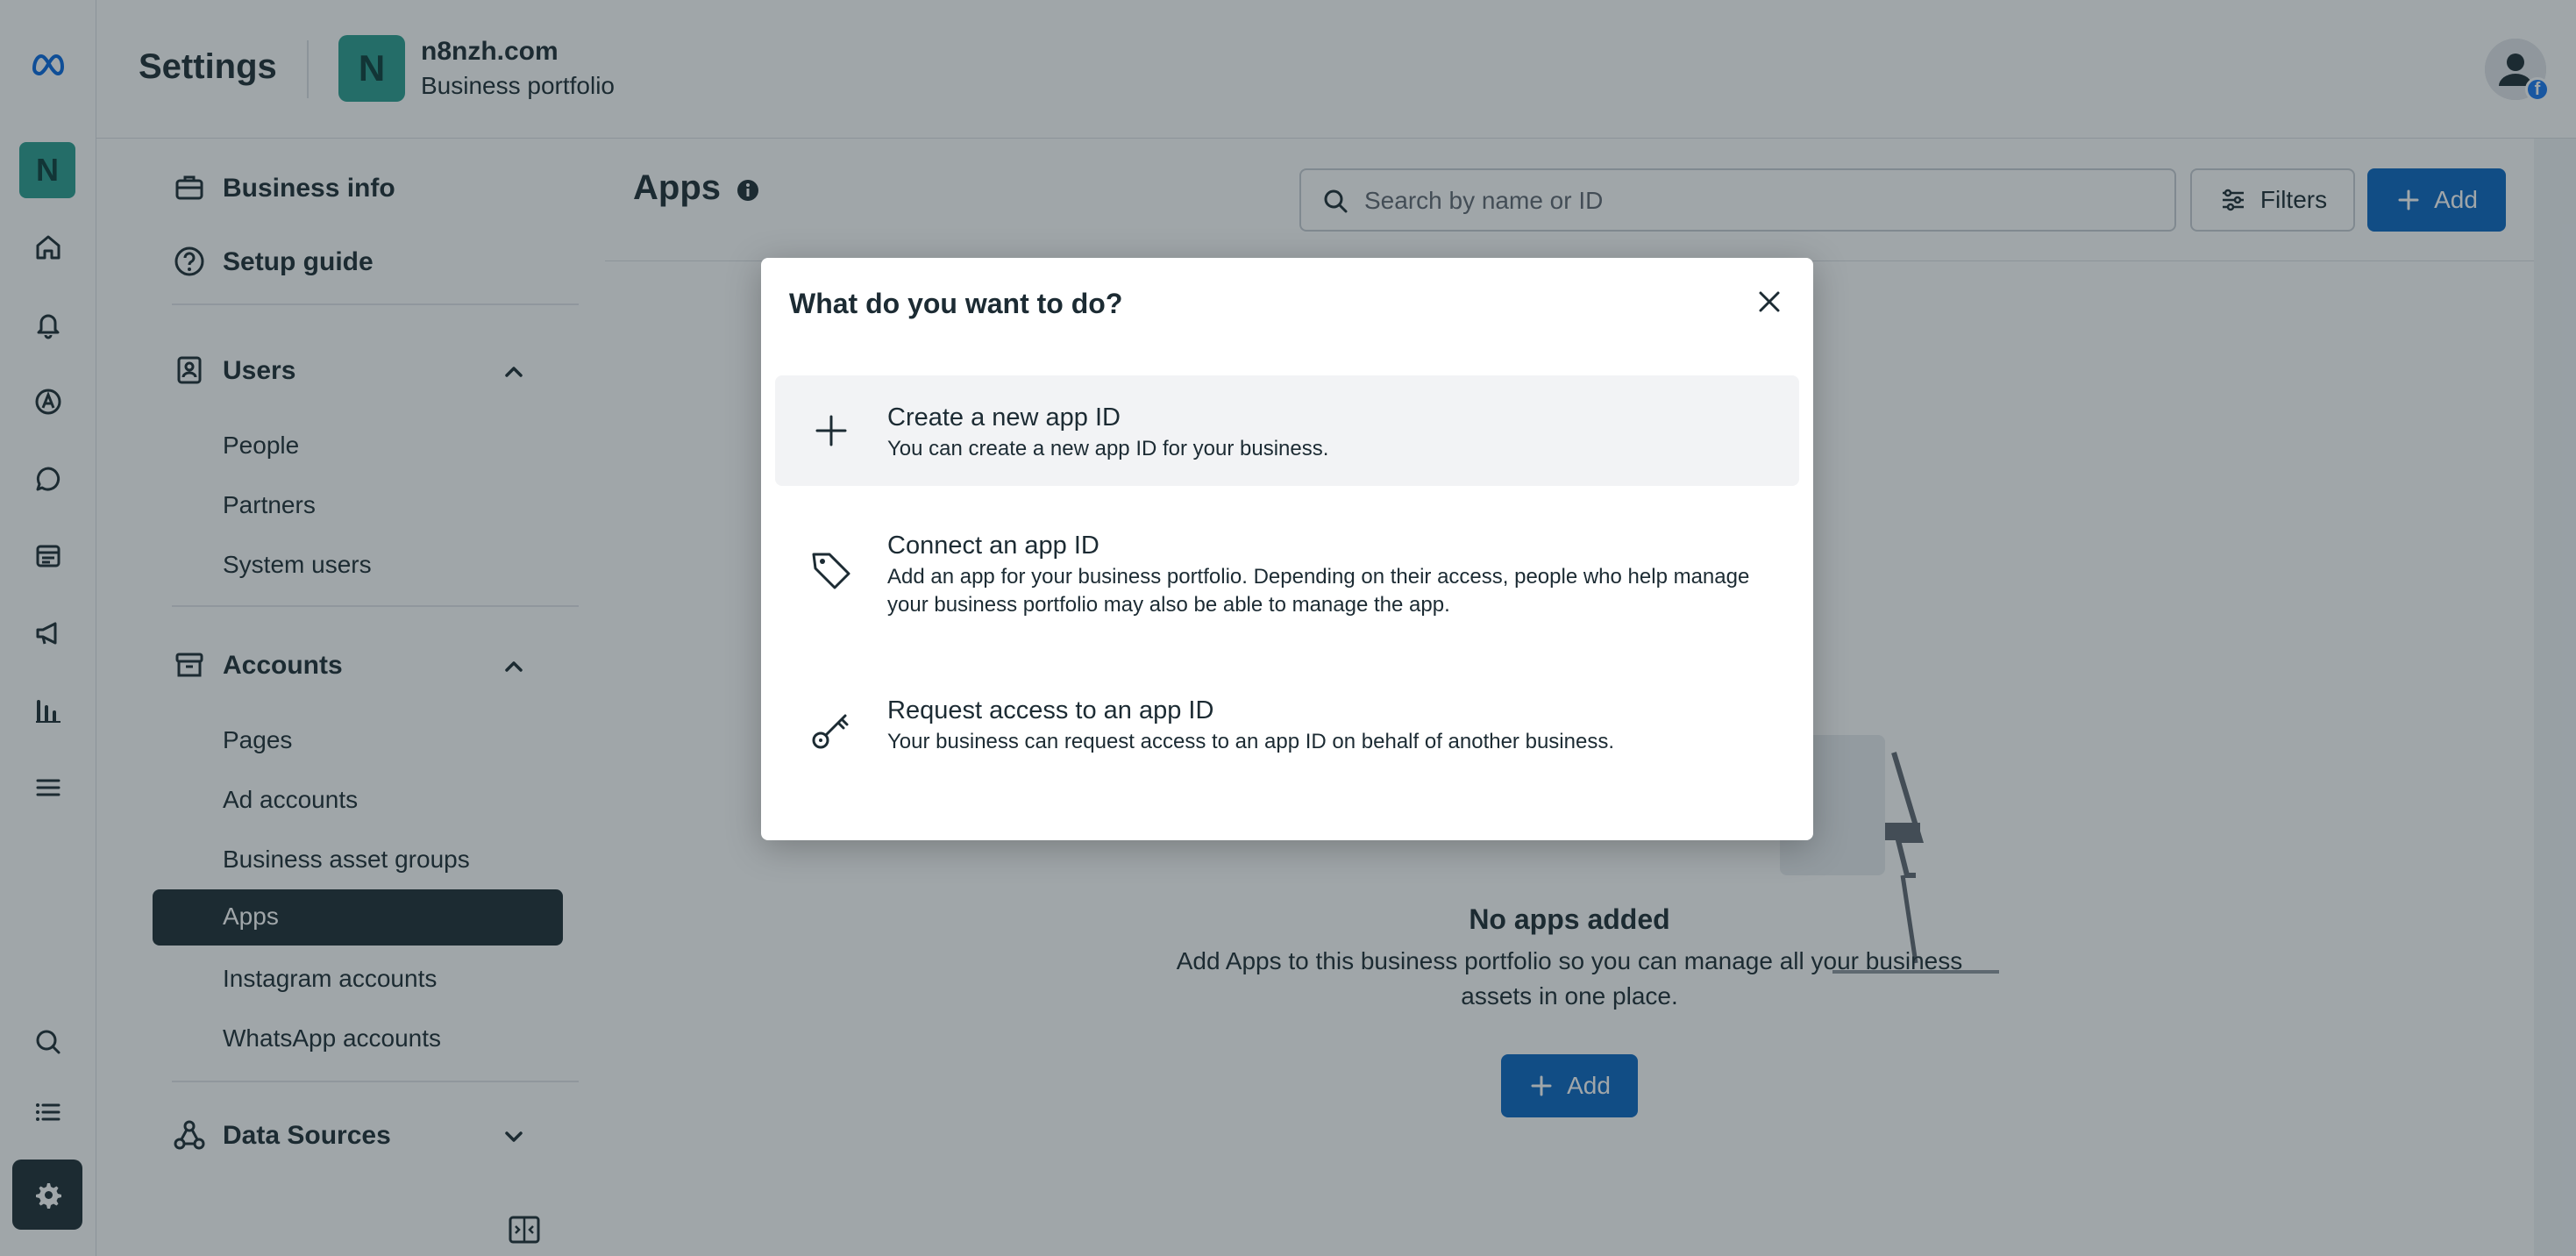 The width and height of the screenshot is (2576, 1256). Describe the element at coordinates (993, 546) in the screenshot. I see `option-title: Connect an app ID` at that location.